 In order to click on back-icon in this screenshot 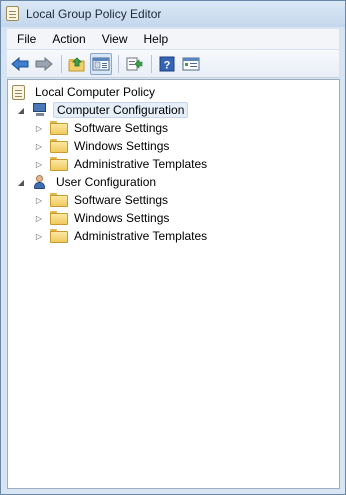, I will do `click(20, 63)`.